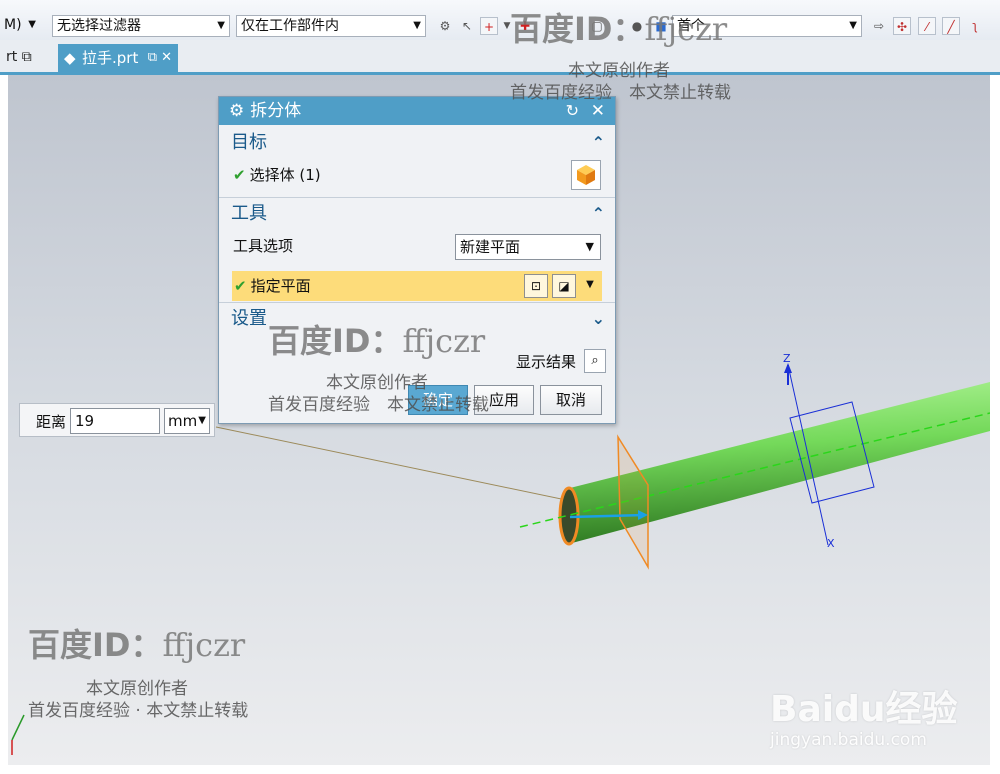  What do you see at coordinates (546, 362) in the screenshot?
I see `show-result-label: 显示结果` at bounding box center [546, 362].